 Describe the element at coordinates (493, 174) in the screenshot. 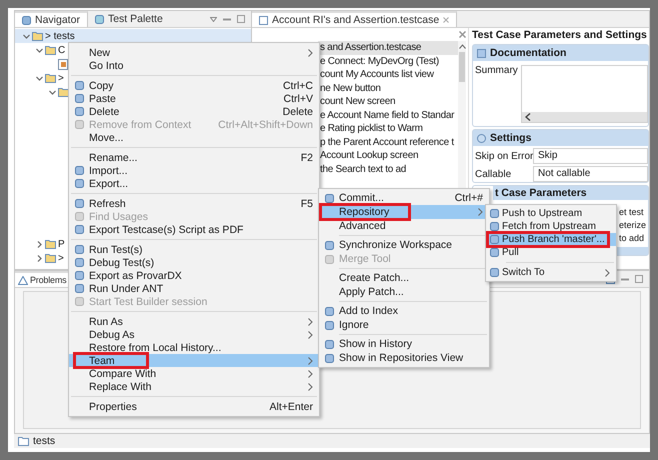

I see `field-label: Callable` at that location.